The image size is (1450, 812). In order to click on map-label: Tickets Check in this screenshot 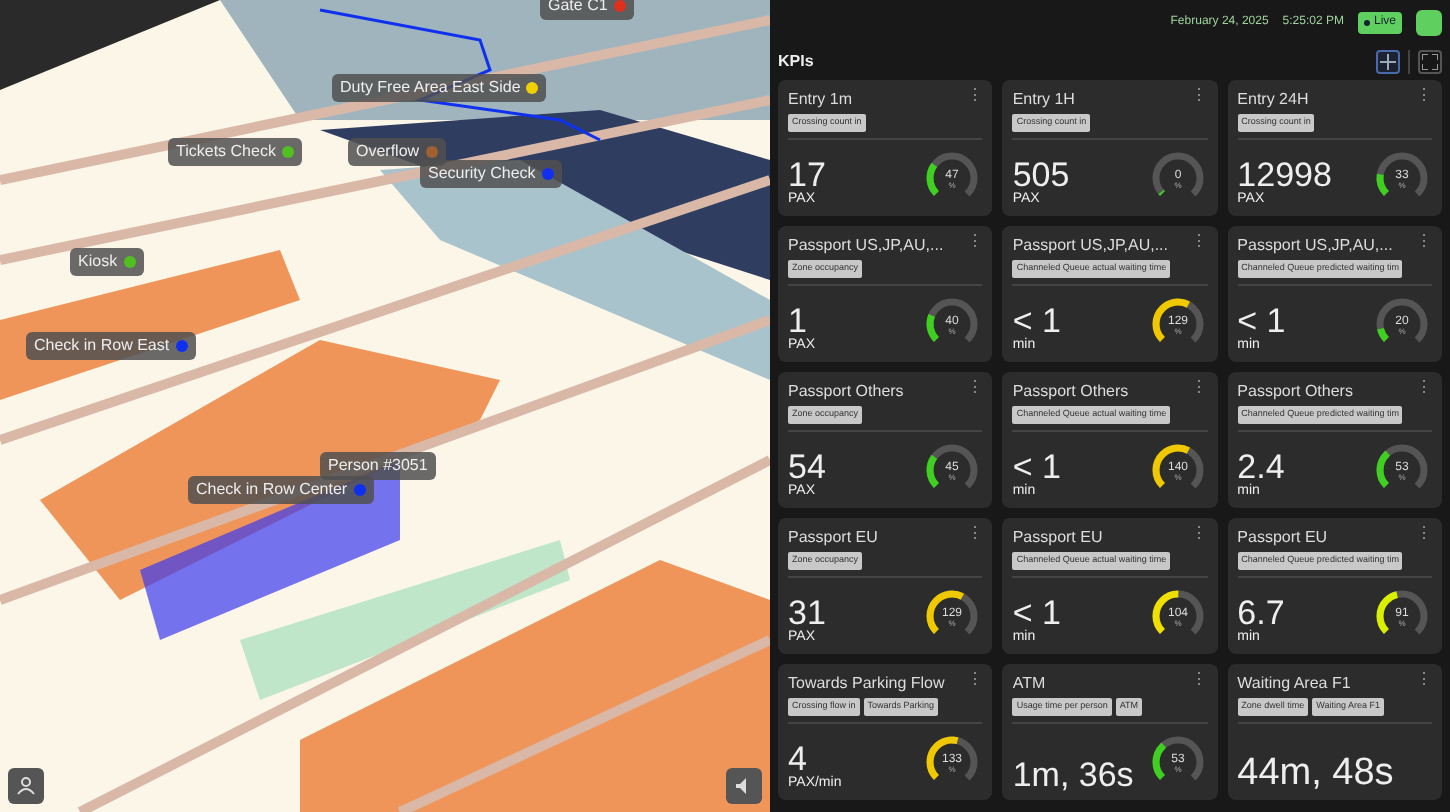, I will do `click(235, 152)`.